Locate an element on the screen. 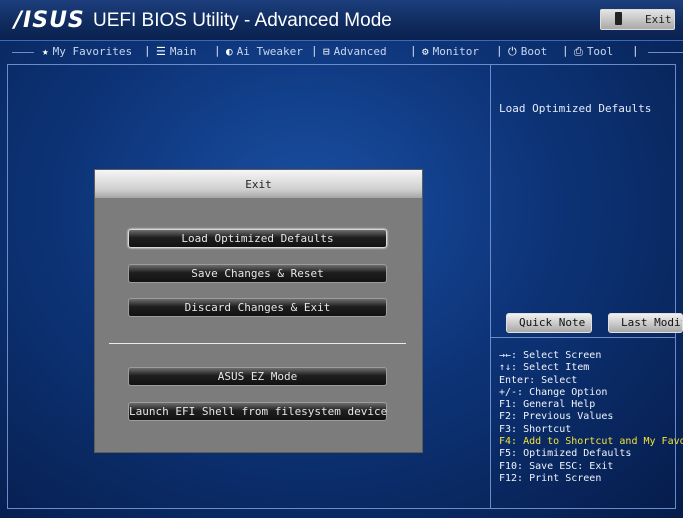 The height and width of the screenshot is (518, 683). ai-tweaker-icon: ◐ is located at coordinates (229, 51).